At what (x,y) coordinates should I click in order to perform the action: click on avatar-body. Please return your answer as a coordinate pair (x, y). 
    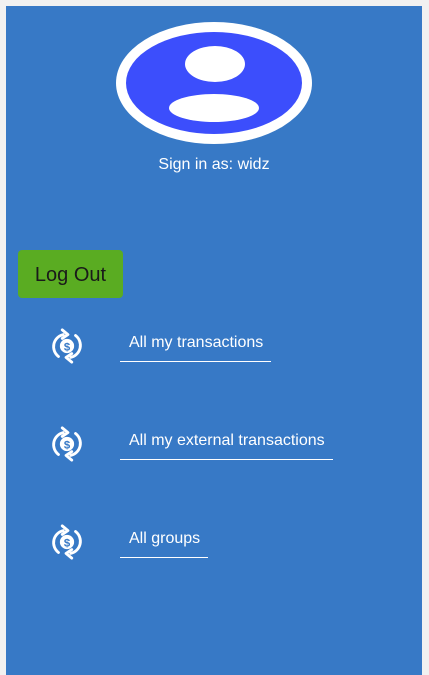
    Looking at the image, I should click on (214, 108).